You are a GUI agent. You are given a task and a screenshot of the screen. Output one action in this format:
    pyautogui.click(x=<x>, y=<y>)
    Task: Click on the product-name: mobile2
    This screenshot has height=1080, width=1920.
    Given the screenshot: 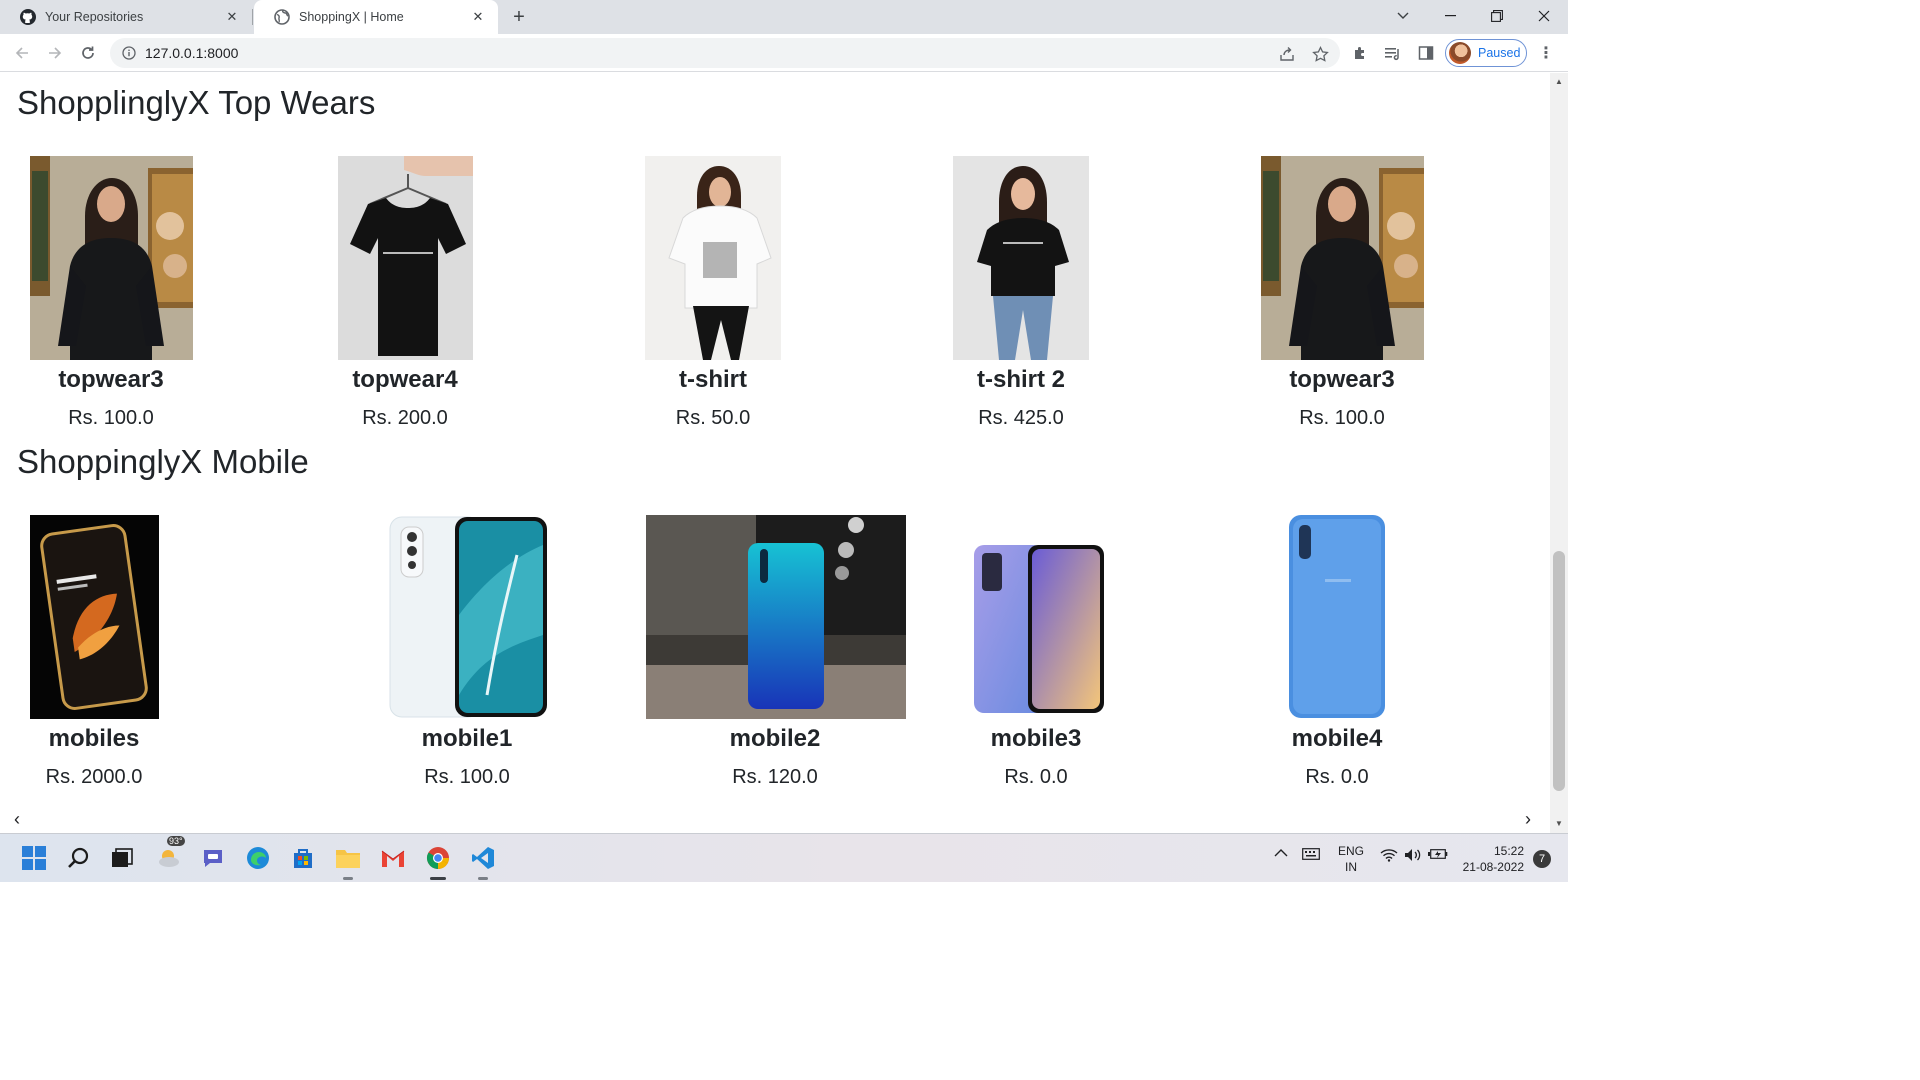 What is the action you would take?
    pyautogui.click(x=775, y=739)
    